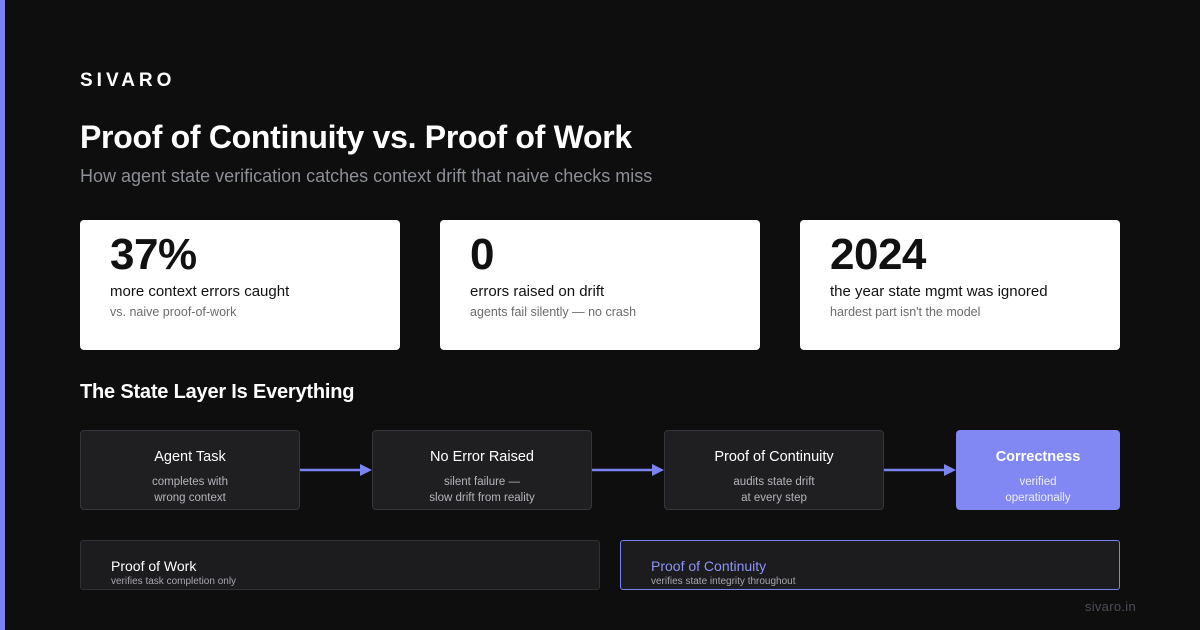 This screenshot has width=1200, height=630. Describe the element at coordinates (1110, 606) in the screenshot. I see `footer-url: sivaro.in` at that location.